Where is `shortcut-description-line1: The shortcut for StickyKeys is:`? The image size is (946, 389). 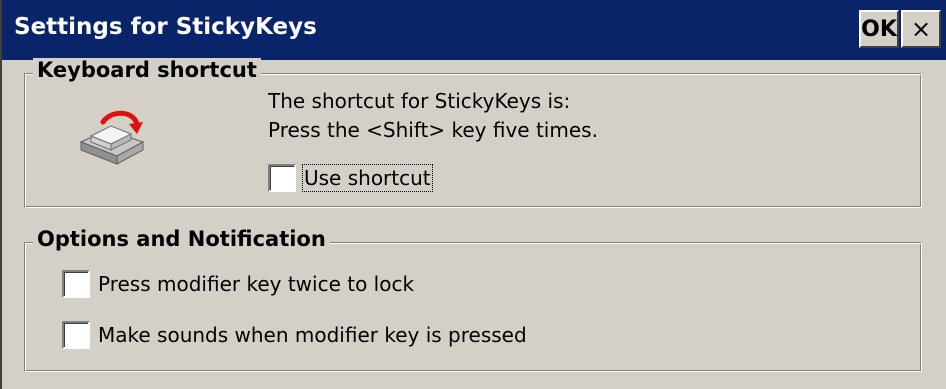 shortcut-description-line1: The shortcut for StickyKeys is: is located at coordinates (419, 101).